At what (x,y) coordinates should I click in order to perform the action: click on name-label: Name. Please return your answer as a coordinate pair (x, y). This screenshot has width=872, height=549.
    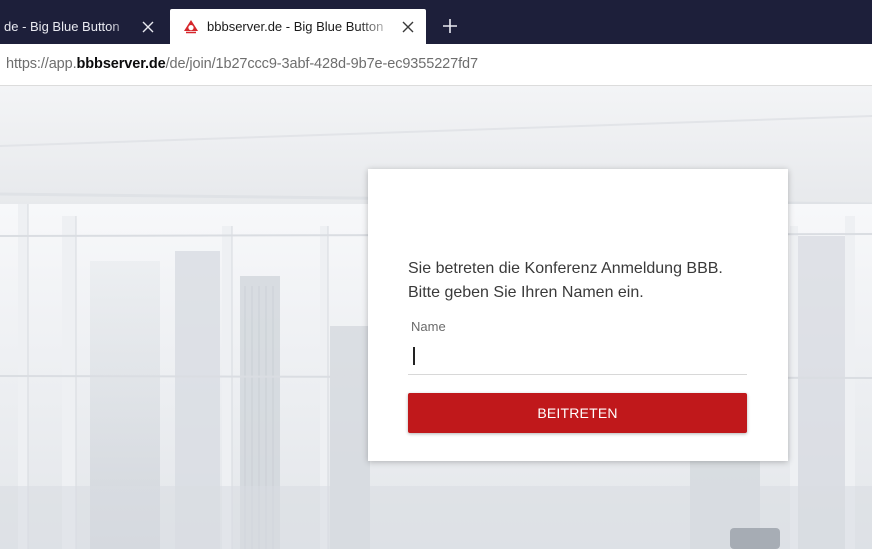
    Looking at the image, I should click on (428, 326).